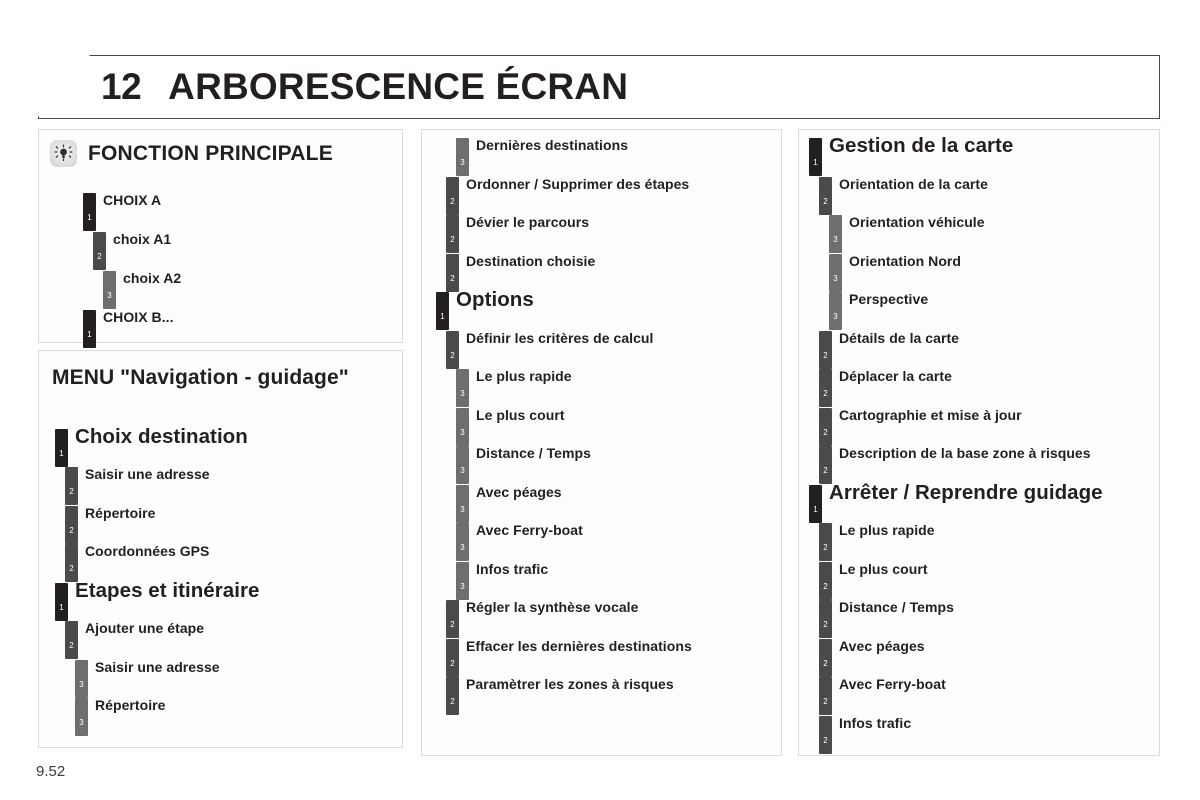 The image size is (1200, 800). I want to click on tree-item: 1 Options, so click(608, 309).